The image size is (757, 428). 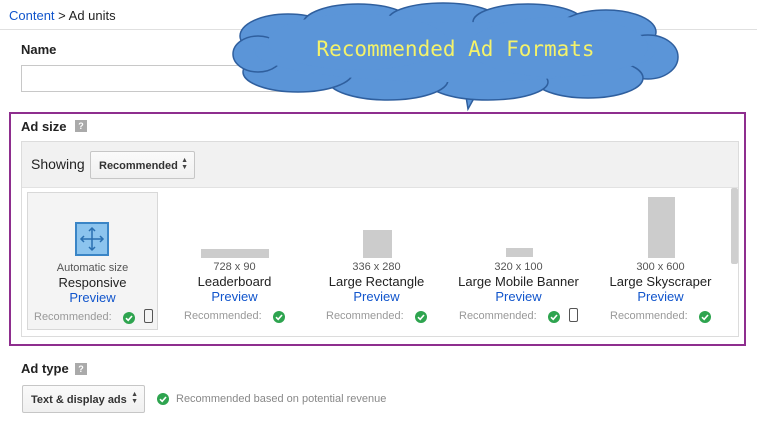 I want to click on check-circle-icon, so click(x=163, y=399).